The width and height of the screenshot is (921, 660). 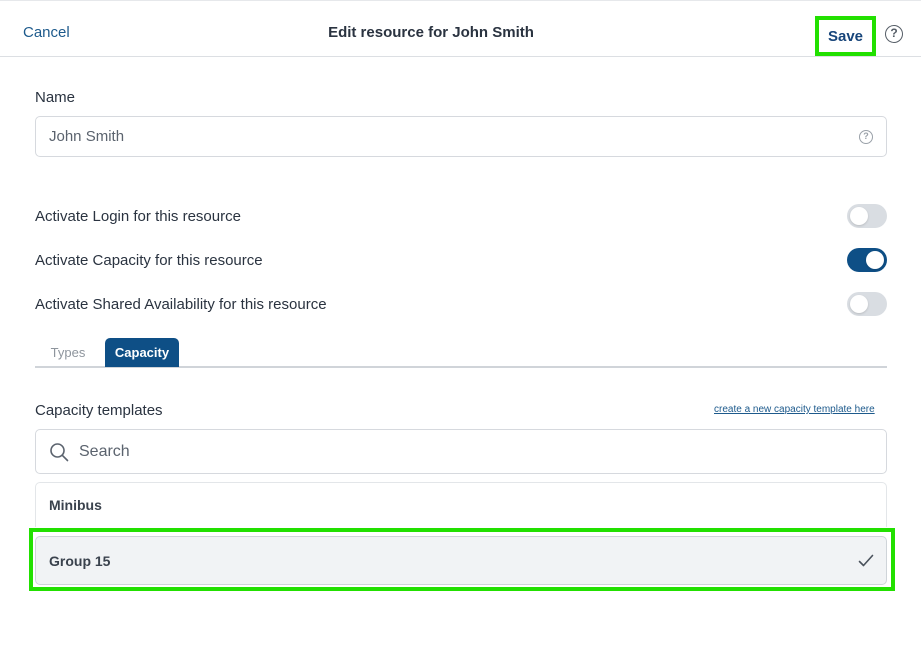 I want to click on name-label: Name, so click(x=55, y=97).